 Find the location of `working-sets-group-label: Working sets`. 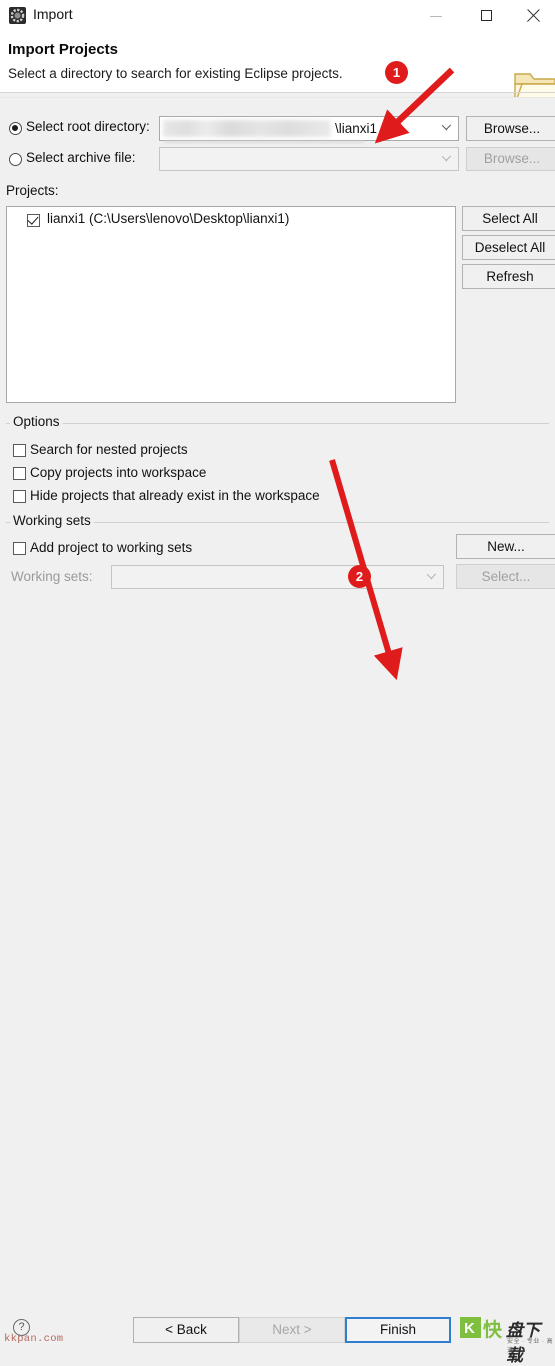

working-sets-group-label: Working sets is located at coordinates (52, 520).